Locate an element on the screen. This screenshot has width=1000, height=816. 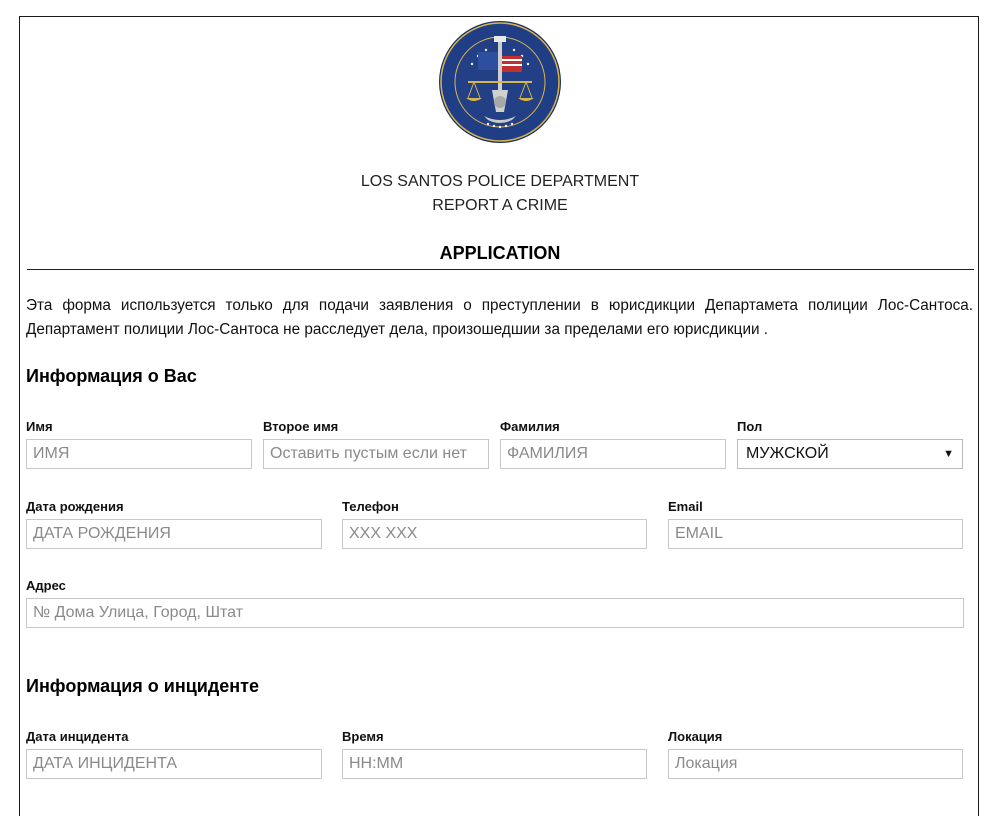
phone-label: Телефон is located at coordinates (370, 506).